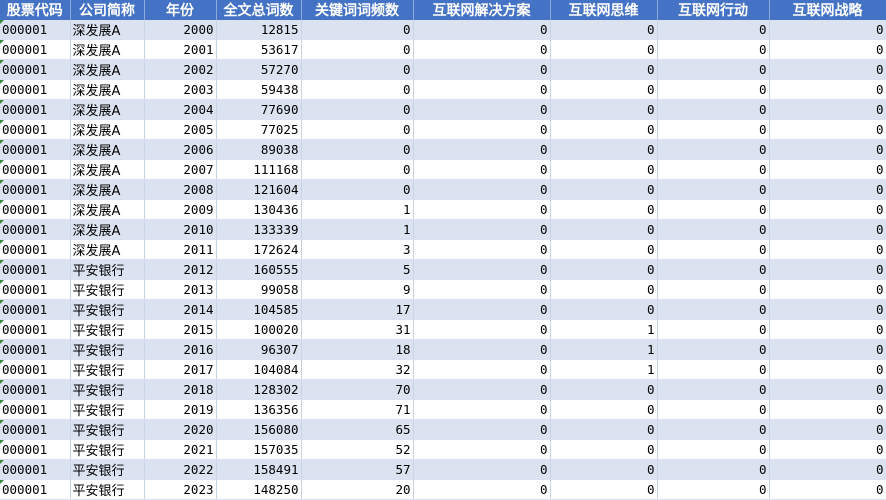  I want to click on year-cell: 2008, so click(180, 189).